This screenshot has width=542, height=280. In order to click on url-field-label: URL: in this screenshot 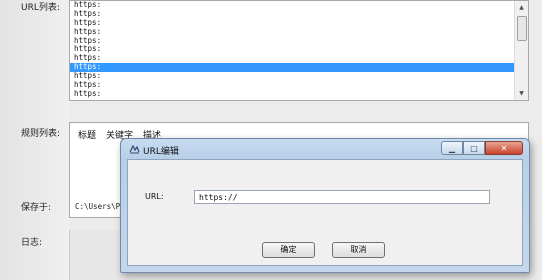, I will do `click(154, 196)`.